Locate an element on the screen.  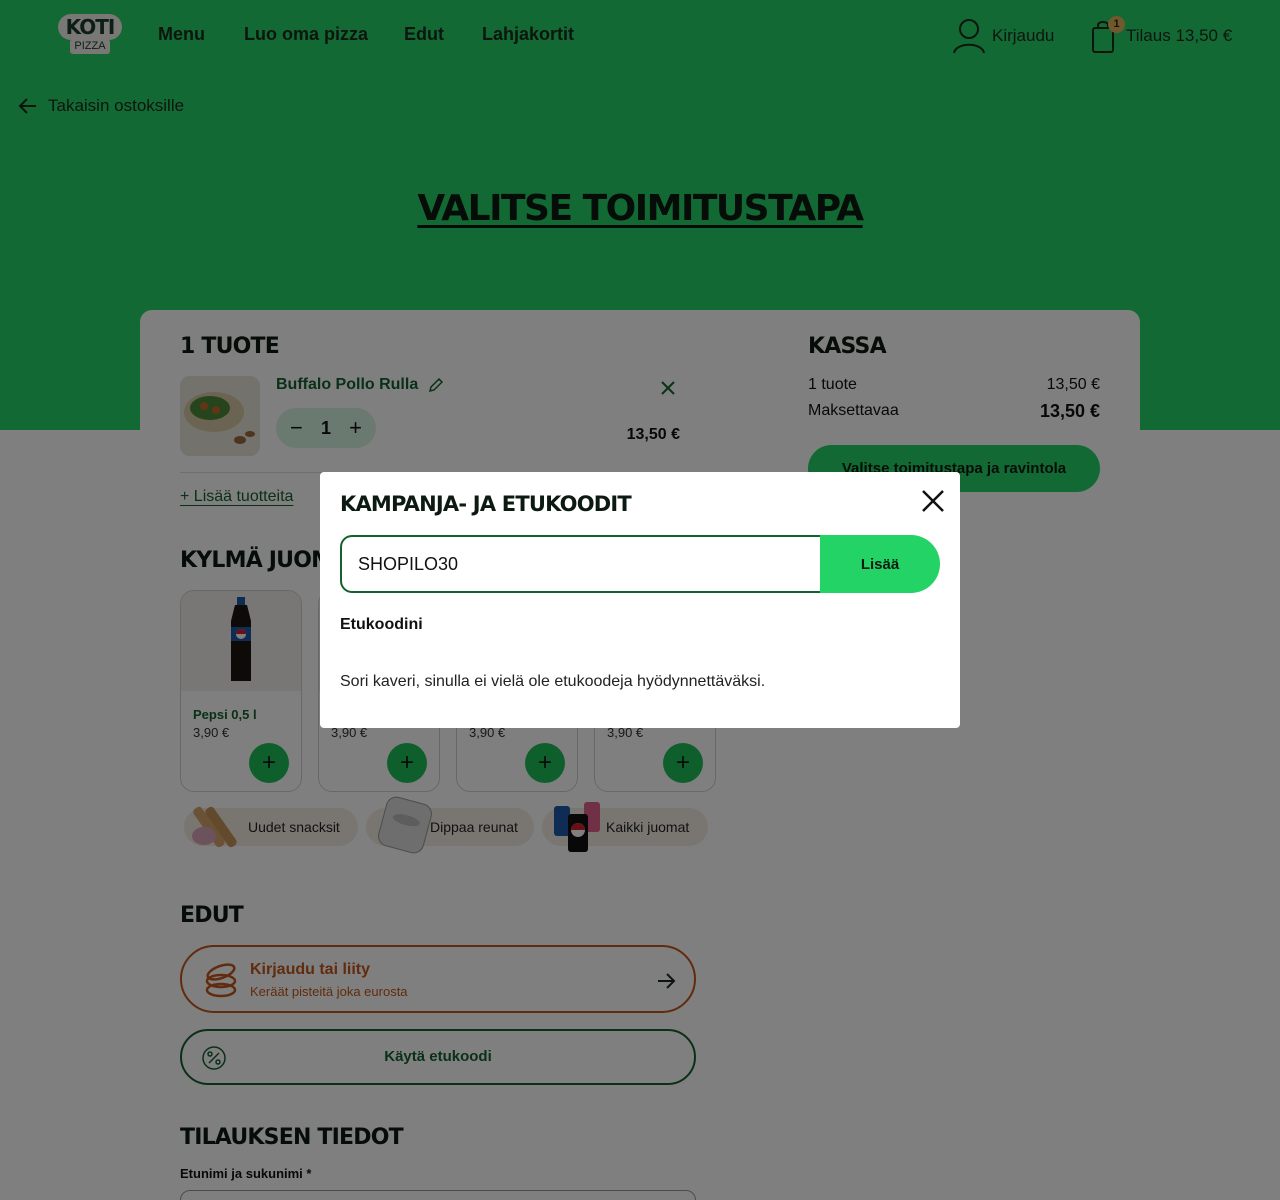
promo-code-input is located at coordinates (582, 564).